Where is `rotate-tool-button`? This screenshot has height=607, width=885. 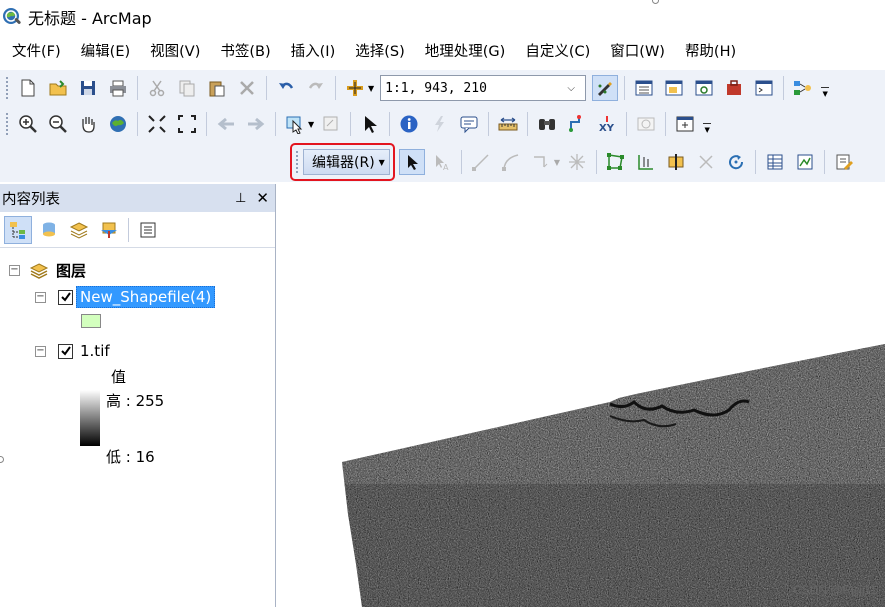
rotate-tool-button is located at coordinates (736, 162).